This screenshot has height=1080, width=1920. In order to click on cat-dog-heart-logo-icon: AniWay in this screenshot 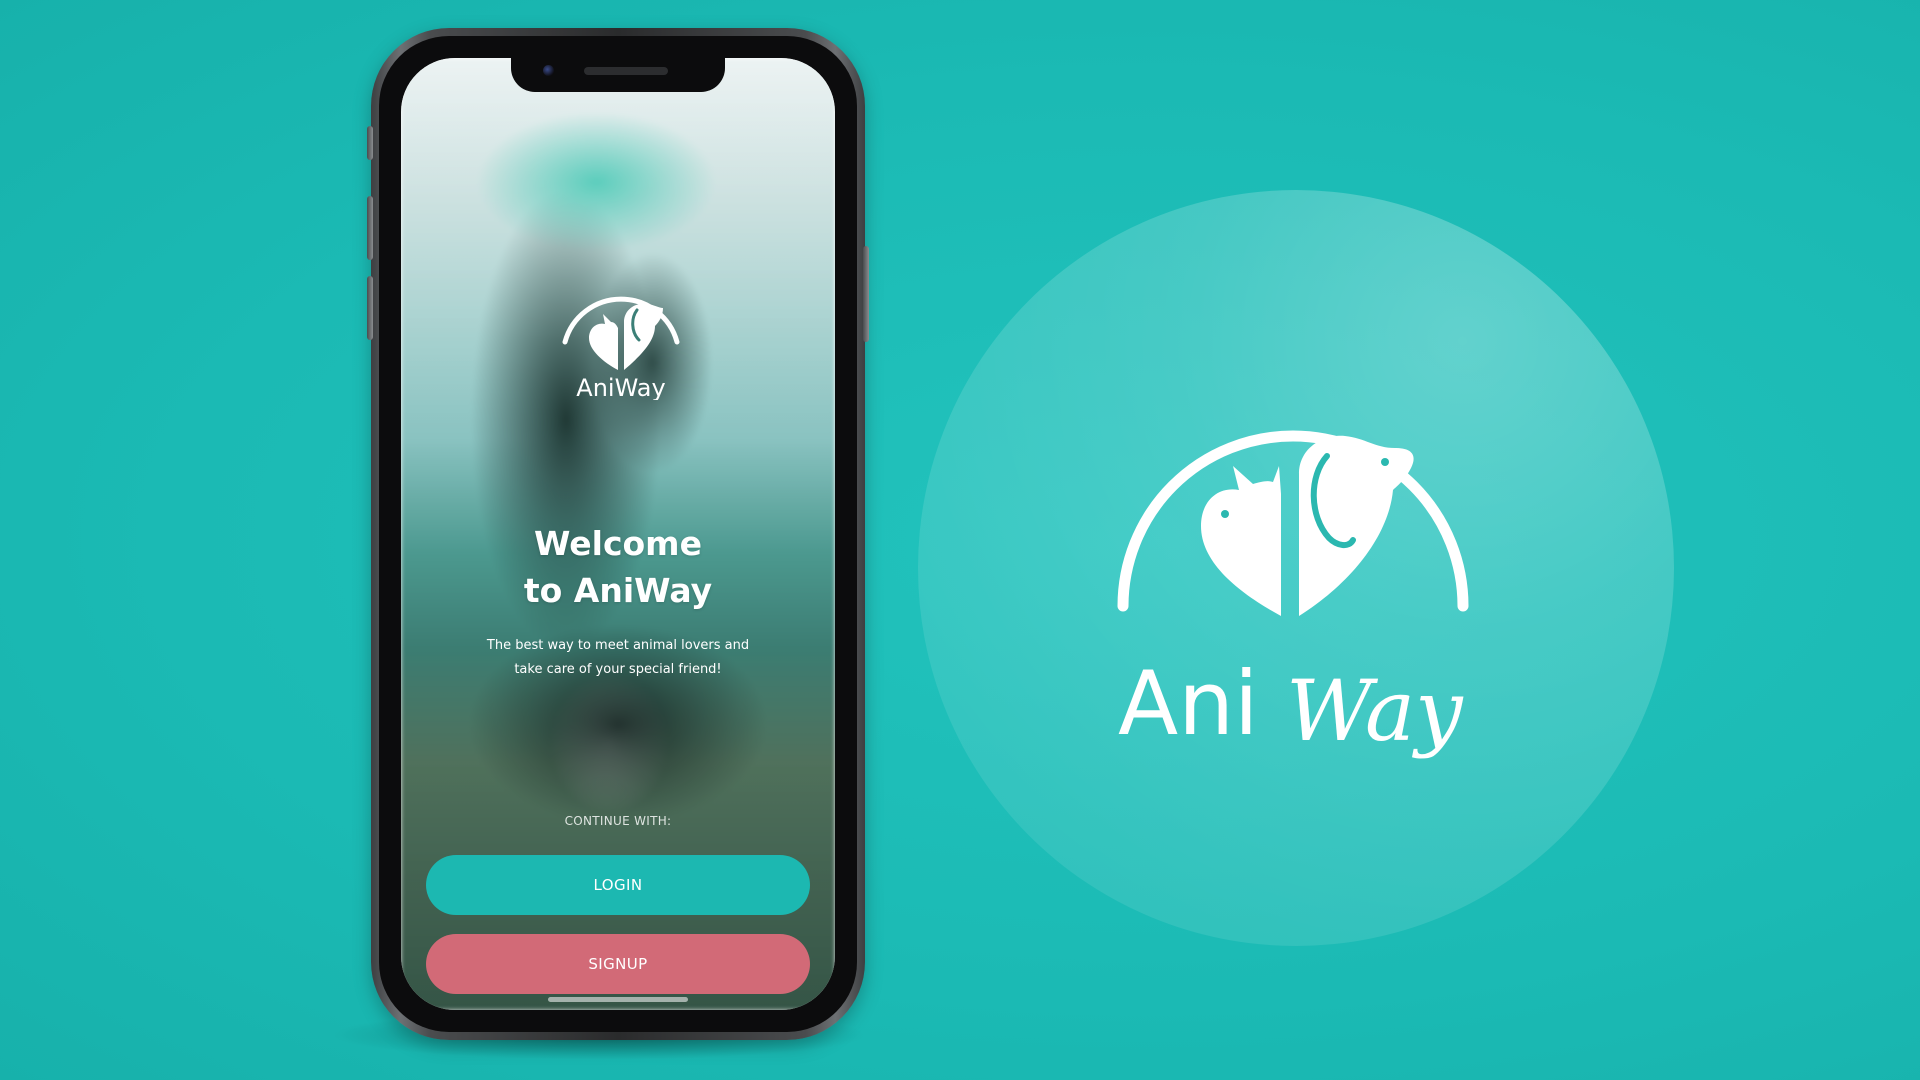, I will do `click(621, 348)`.